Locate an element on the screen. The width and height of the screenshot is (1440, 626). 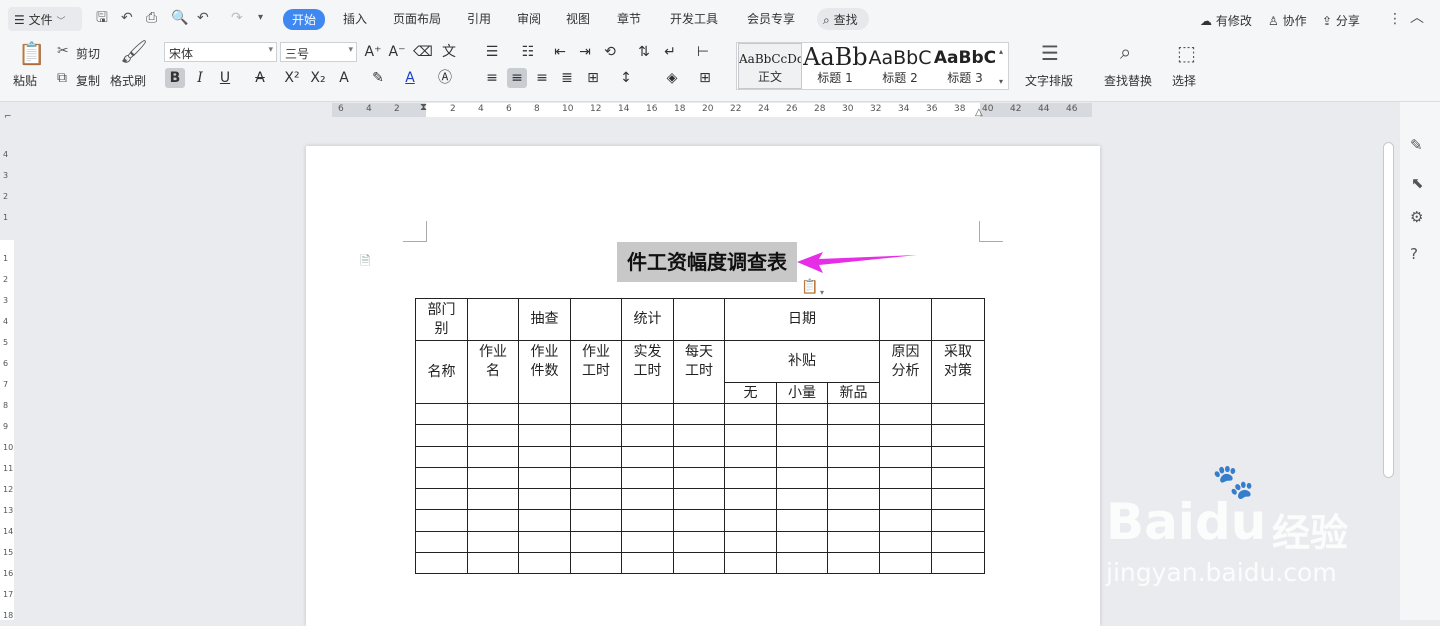
table-cell: 小量 is located at coordinates (802, 393).